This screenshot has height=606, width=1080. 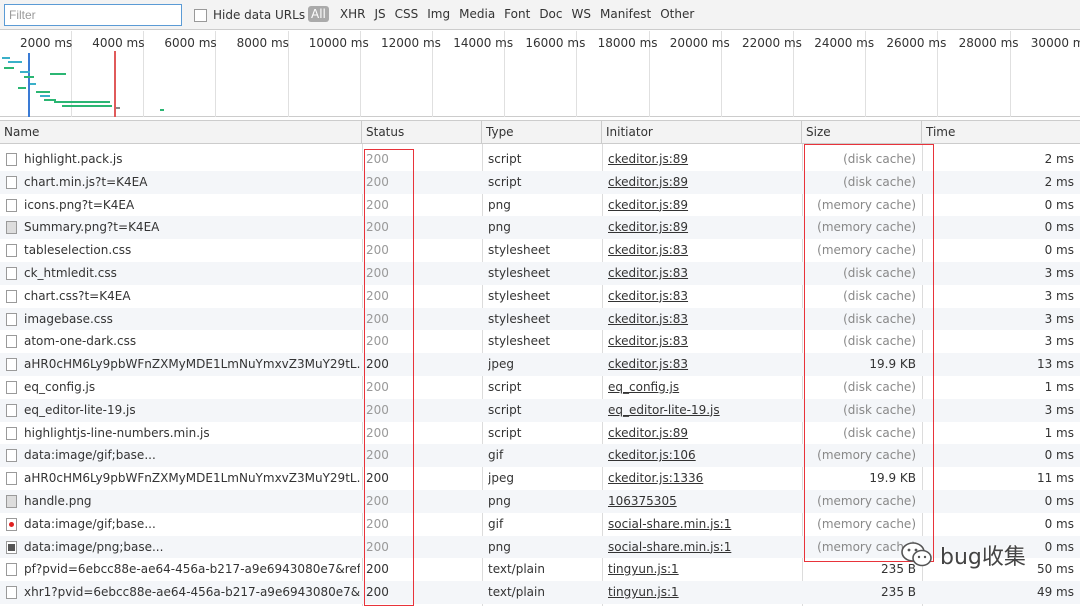 What do you see at coordinates (869, 353) in the screenshot?
I see `size-highlight-box` at bounding box center [869, 353].